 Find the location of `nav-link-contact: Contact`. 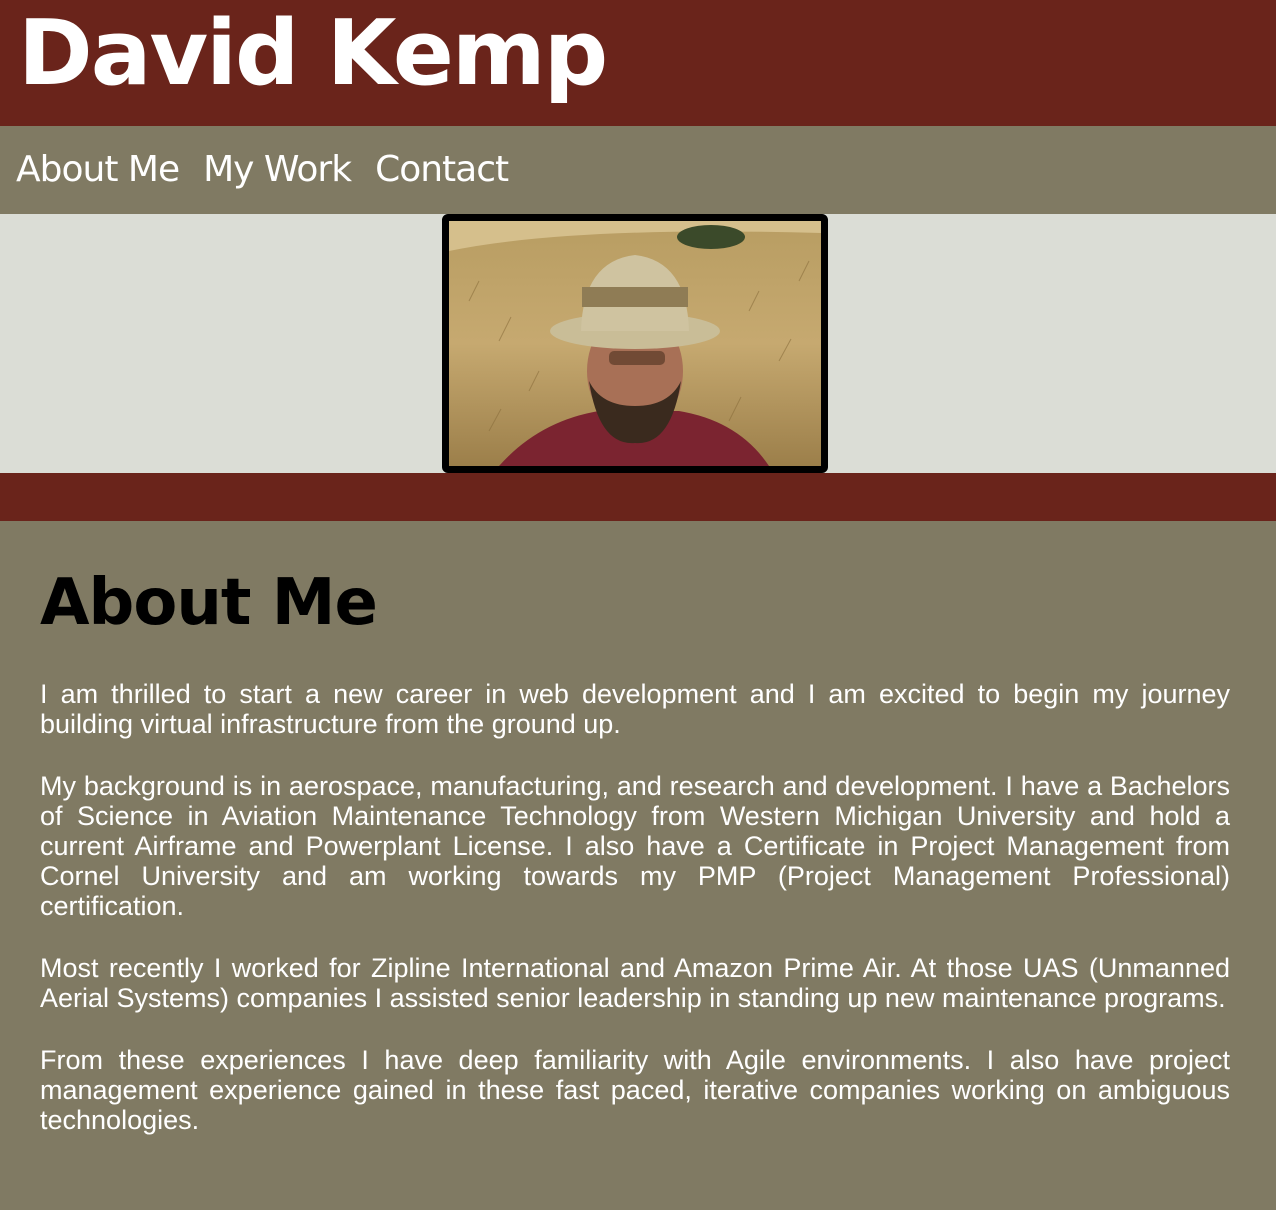

nav-link-contact: Contact is located at coordinates (442, 170).